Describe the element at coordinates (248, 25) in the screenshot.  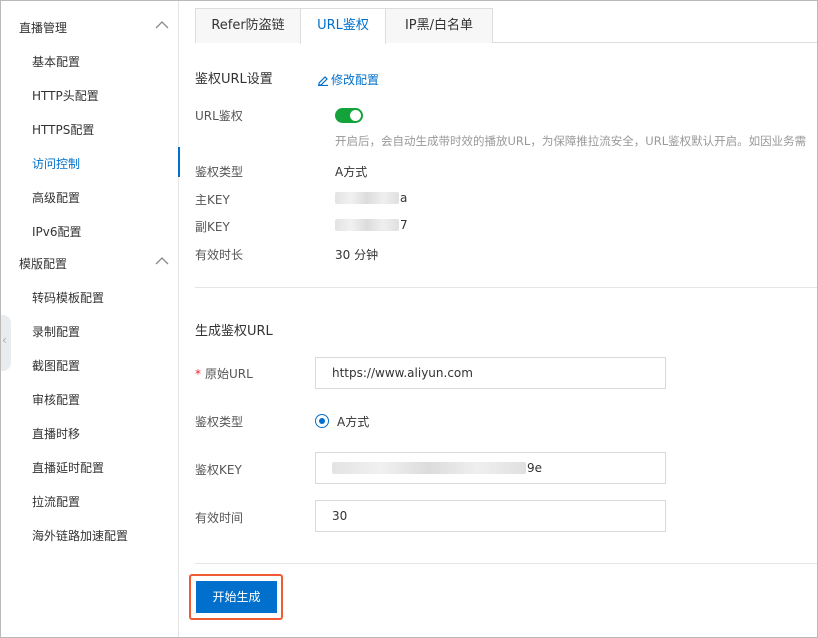
I see `tab-refer-hotlink: Refer防盗链` at that location.